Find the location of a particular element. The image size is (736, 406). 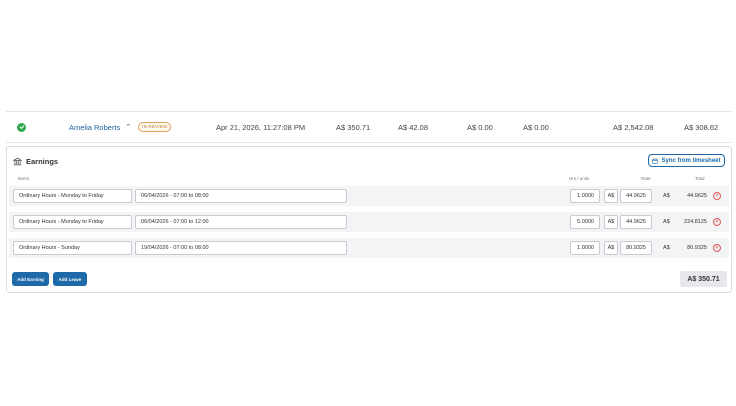

column-header-rate: Rate is located at coordinates (646, 178).